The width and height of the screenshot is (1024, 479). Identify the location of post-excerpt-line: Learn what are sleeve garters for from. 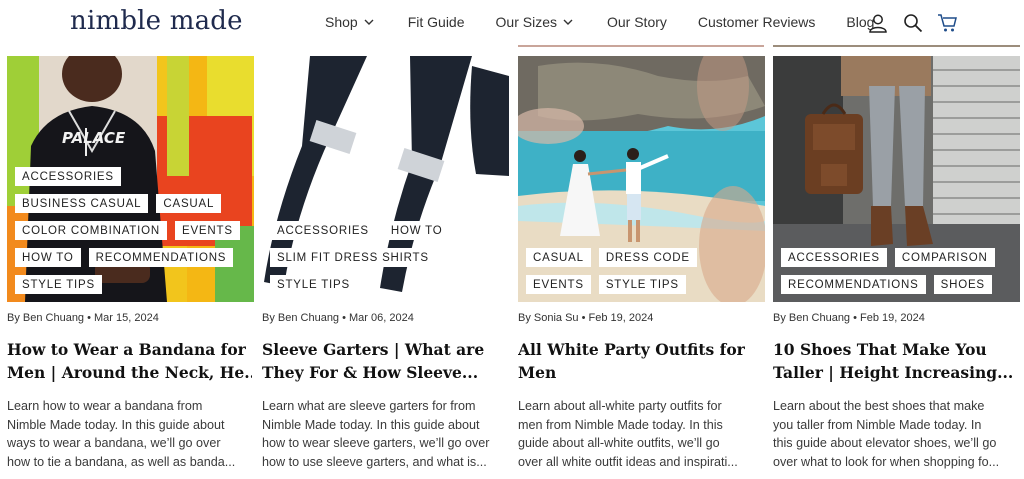
(369, 406).